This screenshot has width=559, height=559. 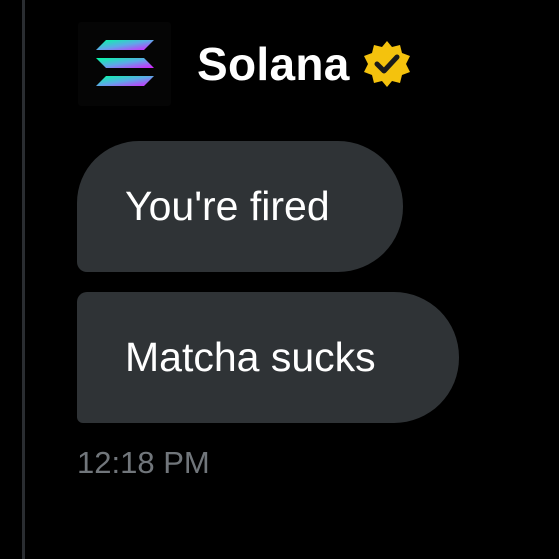 What do you see at coordinates (250, 357) in the screenshot?
I see `message-text: Matcha sucks` at bounding box center [250, 357].